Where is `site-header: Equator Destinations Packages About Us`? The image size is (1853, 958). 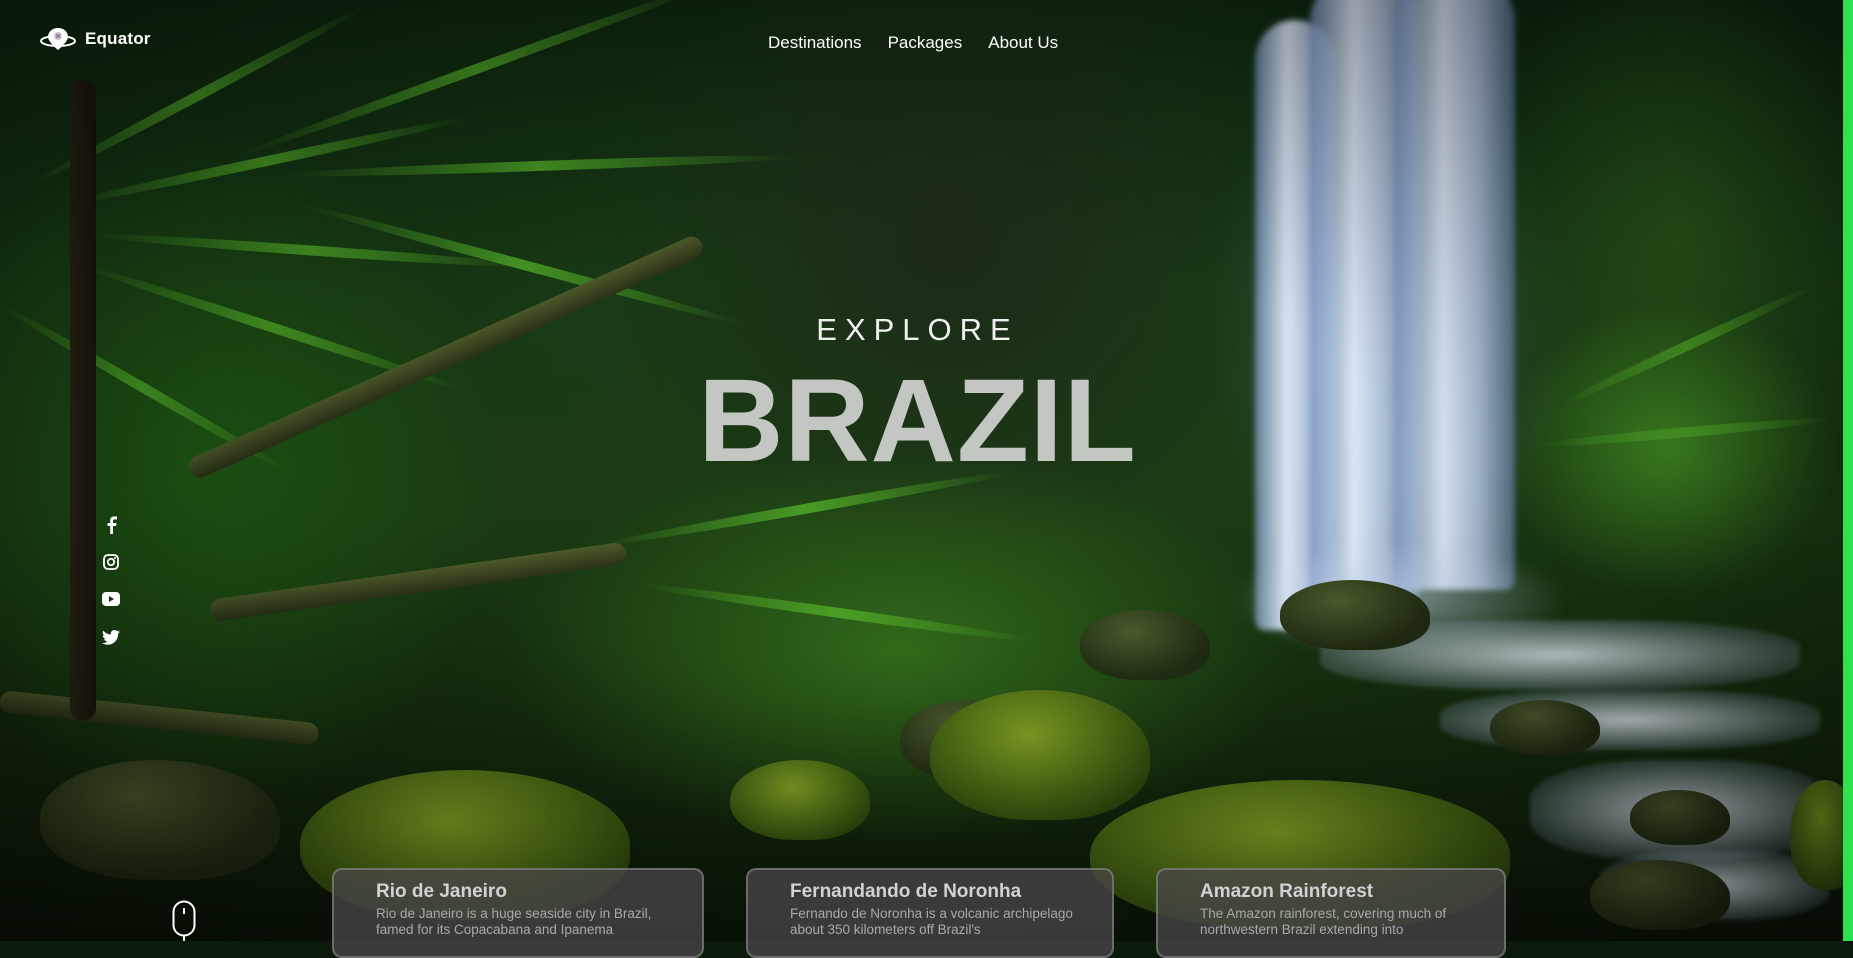 site-header: Equator Destinations Packages About Us is located at coordinates (926, 45).